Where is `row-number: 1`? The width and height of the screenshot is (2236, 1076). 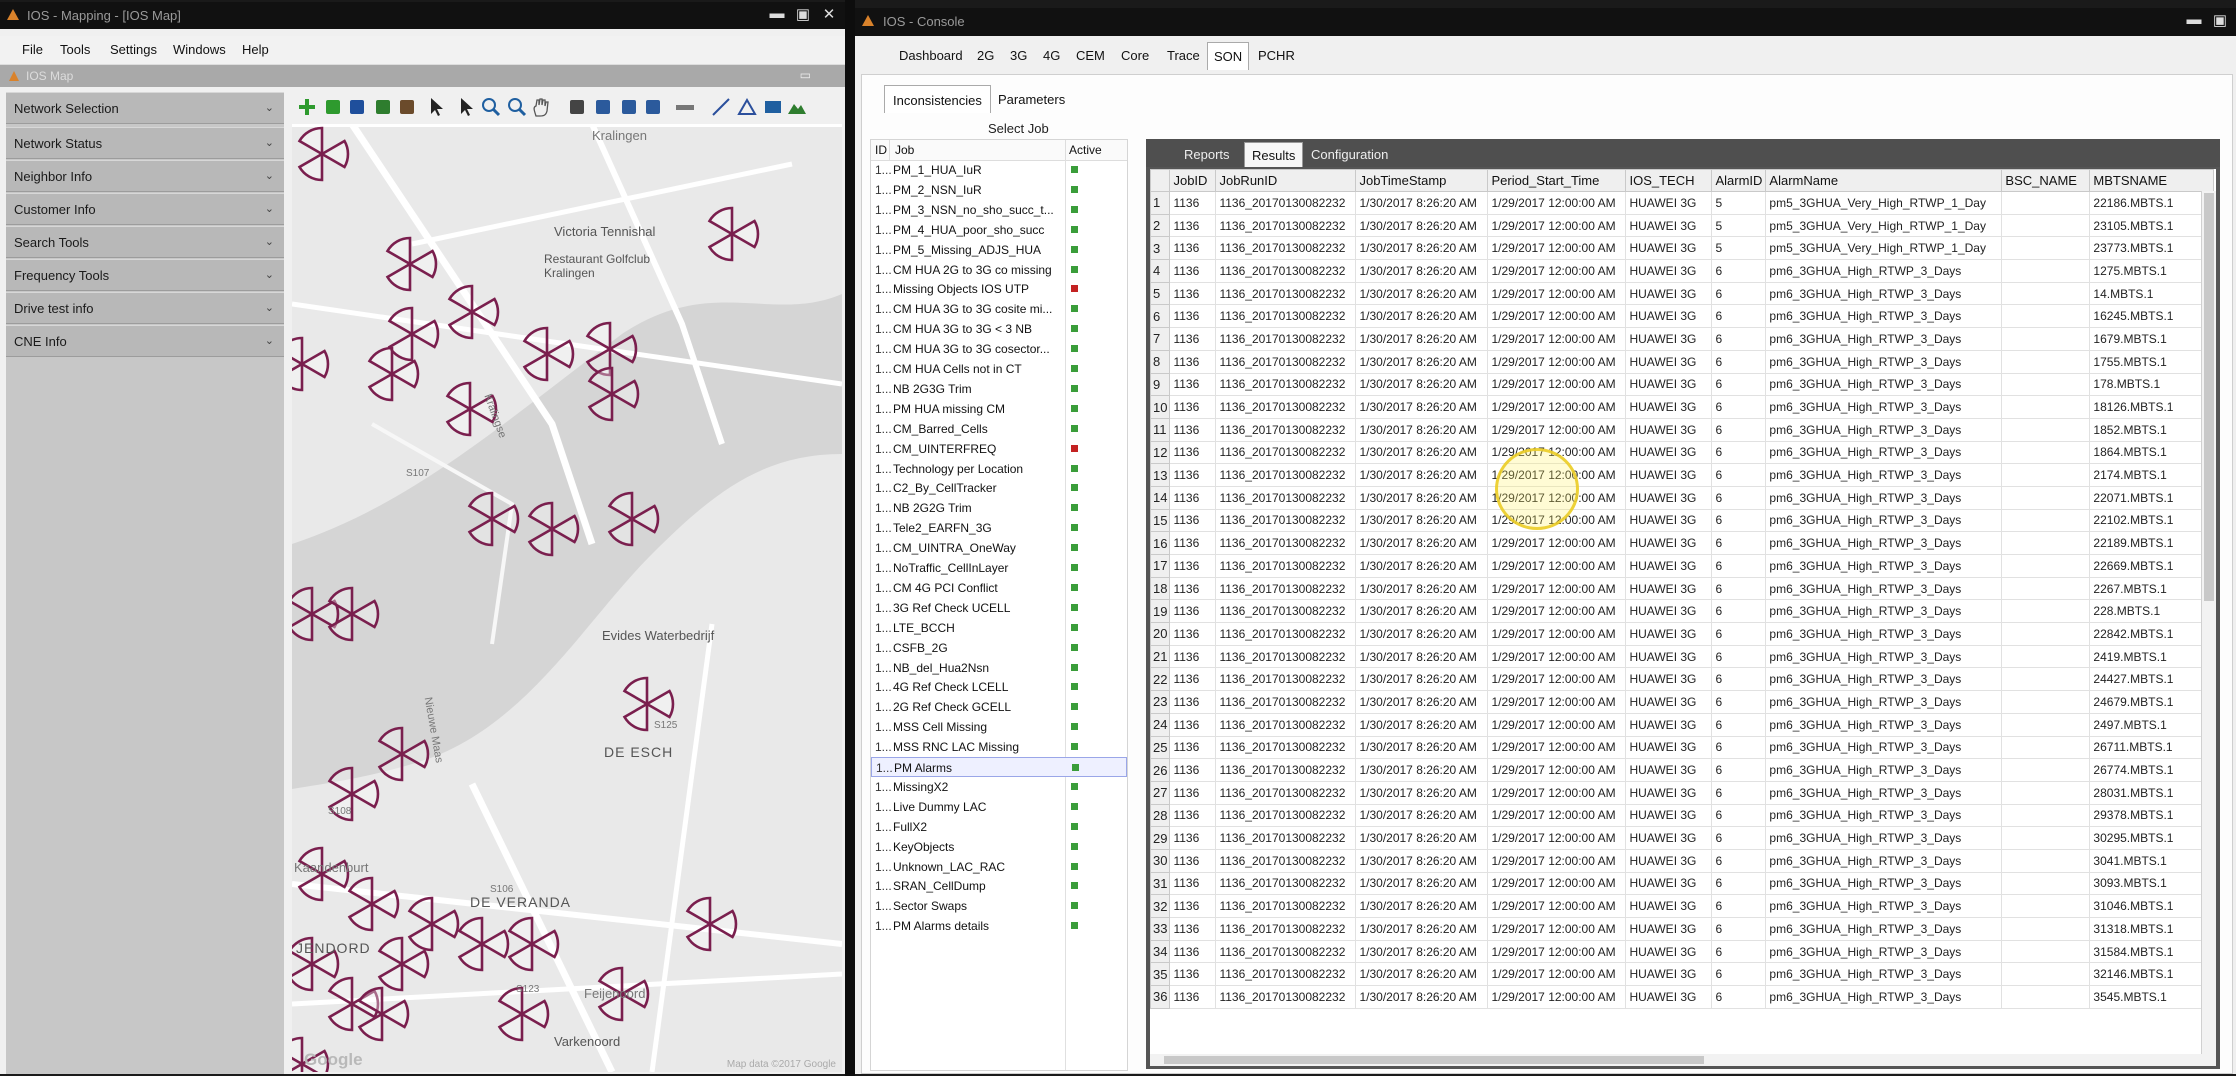 row-number: 1 is located at coordinates (1160, 203).